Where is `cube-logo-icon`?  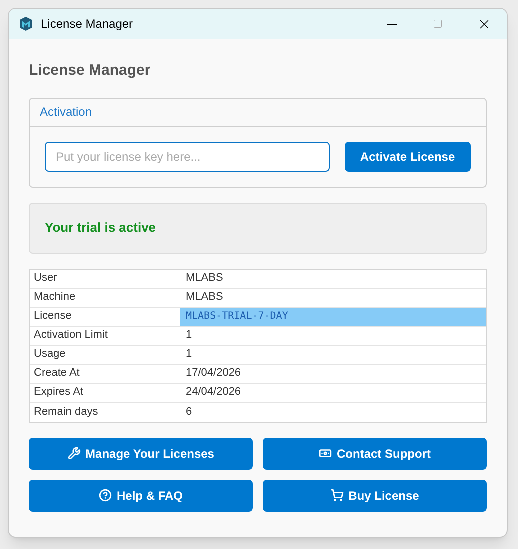 cube-logo-icon is located at coordinates (26, 24).